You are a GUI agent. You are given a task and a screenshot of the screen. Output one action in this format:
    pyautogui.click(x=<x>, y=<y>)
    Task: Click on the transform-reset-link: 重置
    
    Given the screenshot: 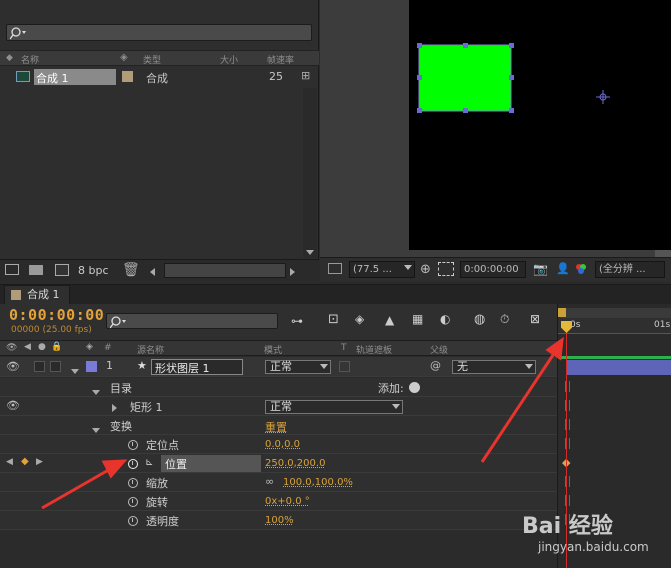 What is the action you would take?
    pyautogui.click(x=276, y=427)
    